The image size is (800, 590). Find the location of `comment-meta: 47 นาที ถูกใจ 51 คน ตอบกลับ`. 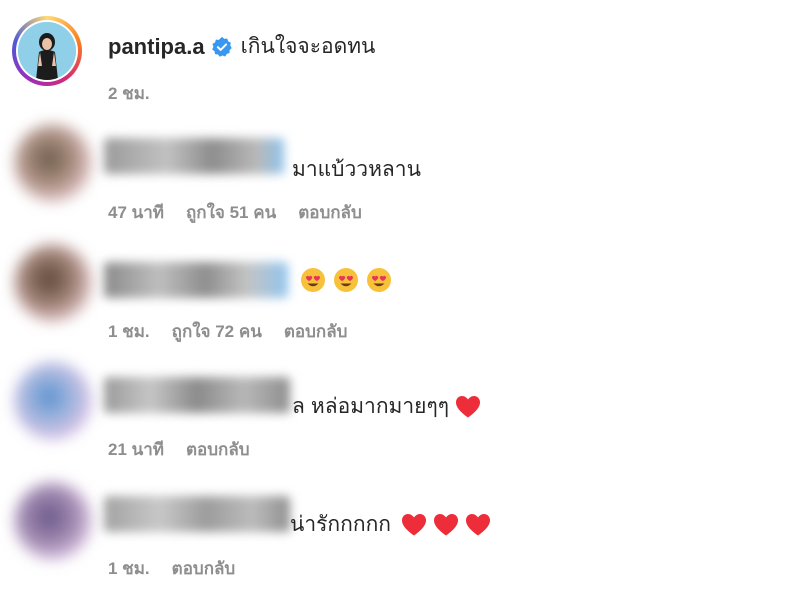

comment-meta: 47 นาที ถูกใจ 51 คน ตอบกลับ is located at coordinates (246, 212).